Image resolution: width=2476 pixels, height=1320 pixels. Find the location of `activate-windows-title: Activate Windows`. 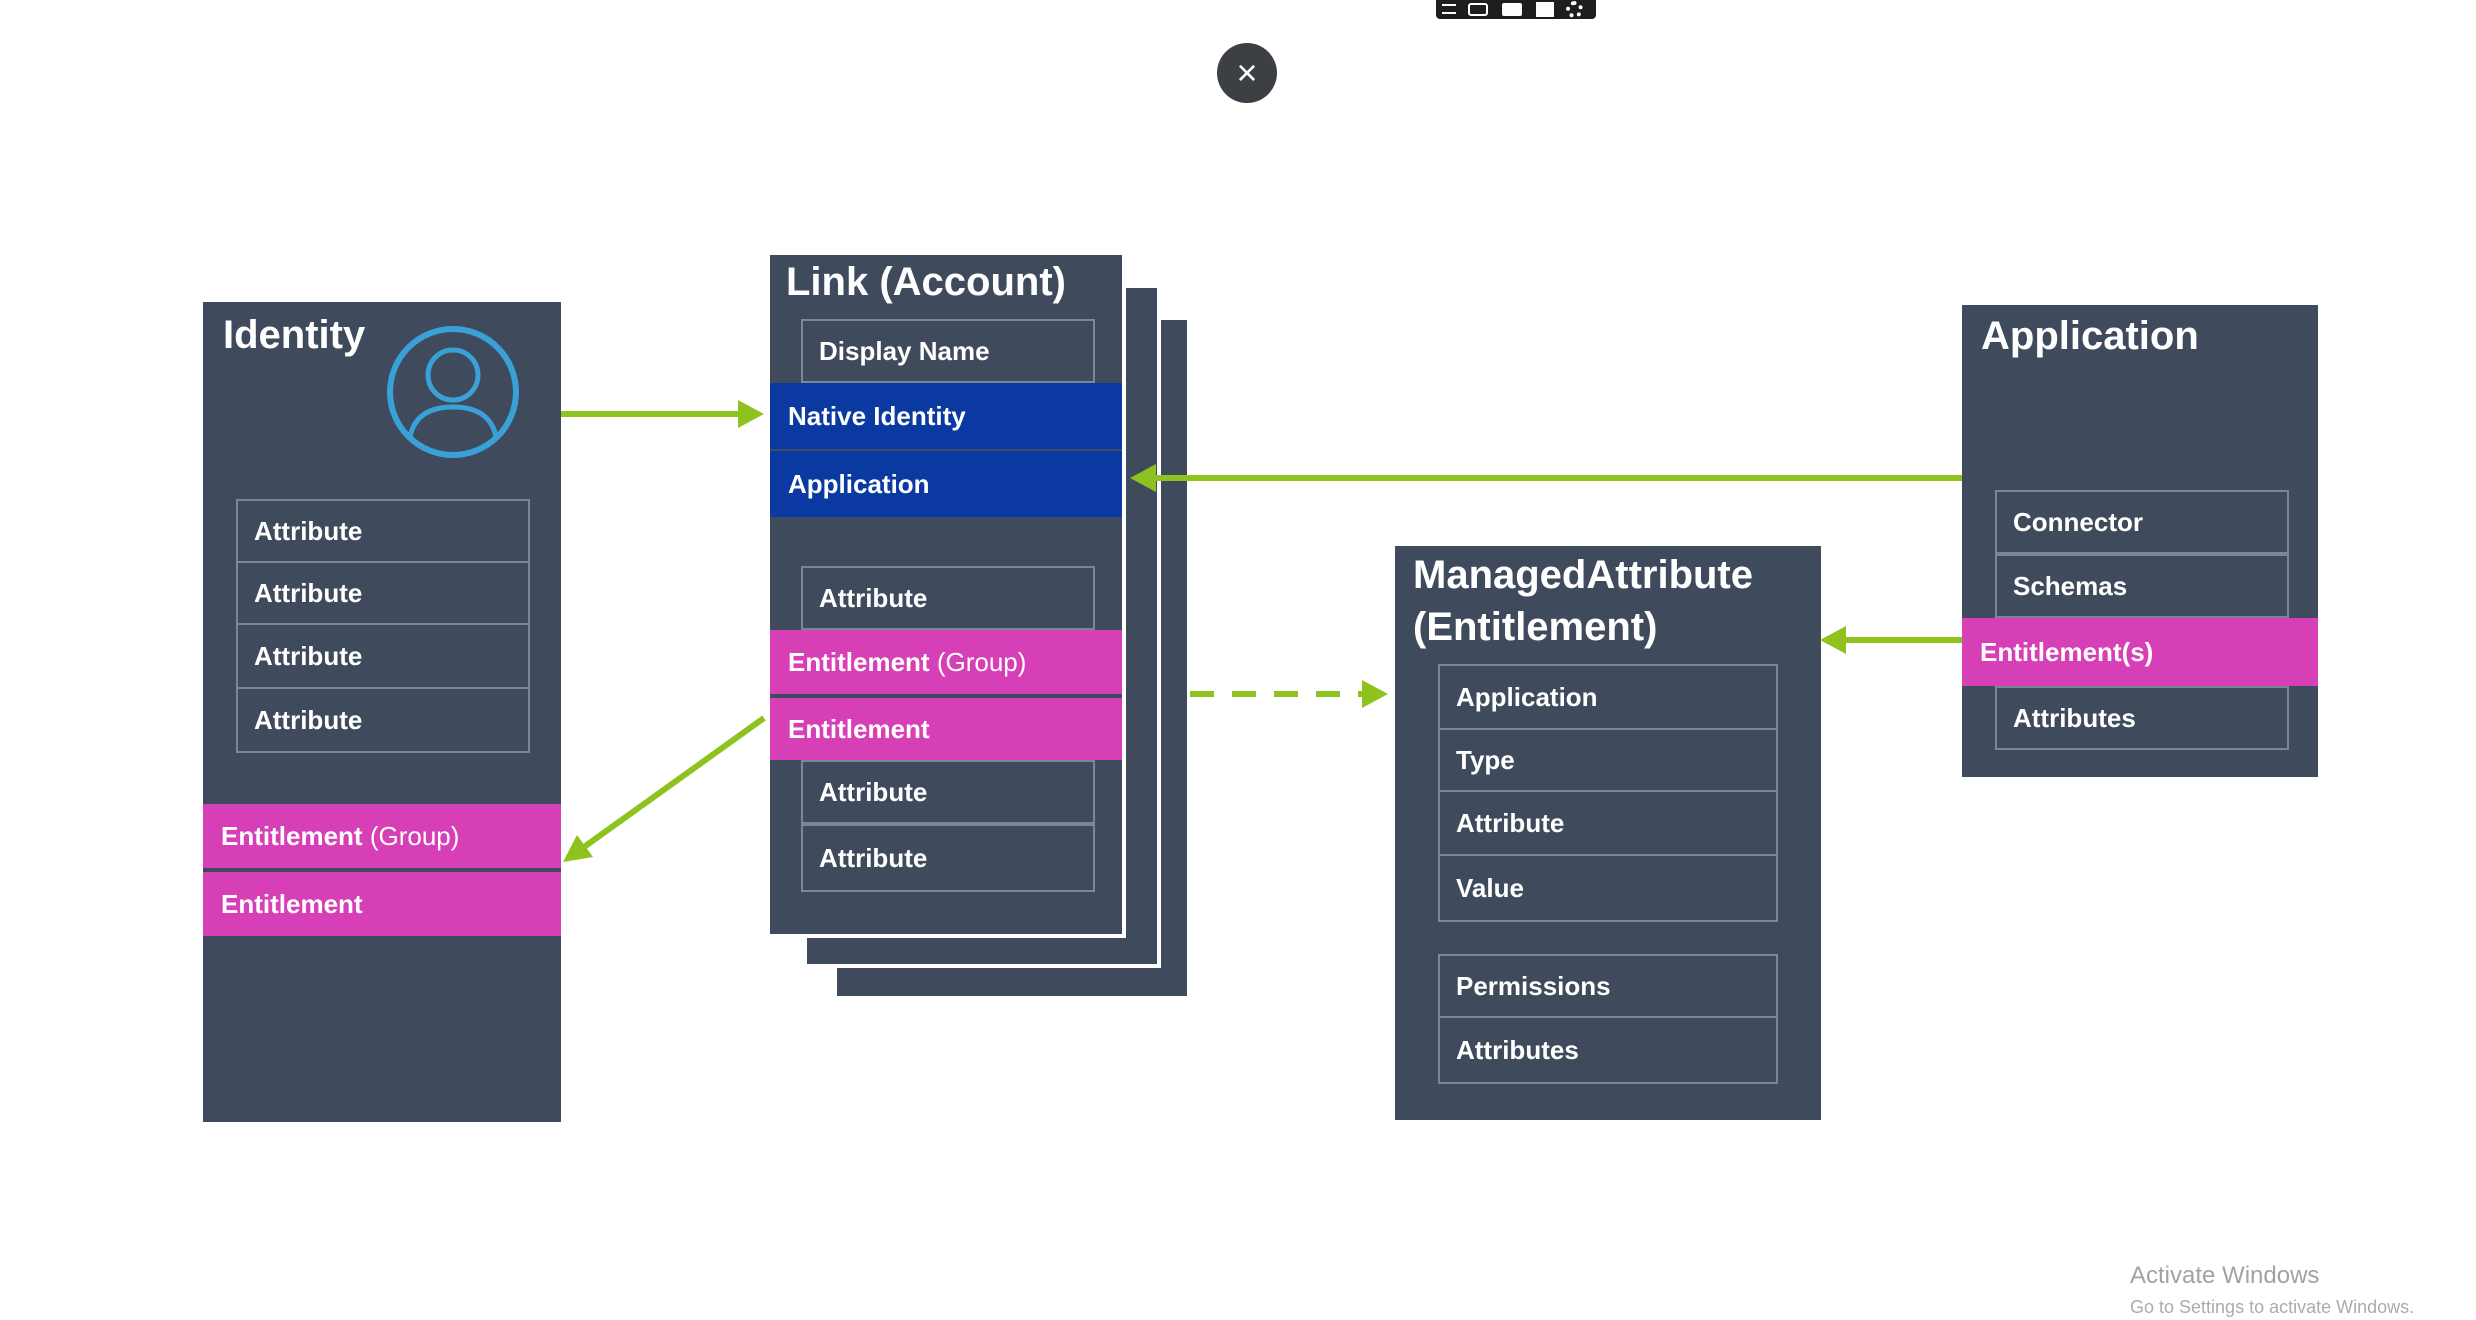

activate-windows-title: Activate Windows is located at coordinates (2225, 1275).